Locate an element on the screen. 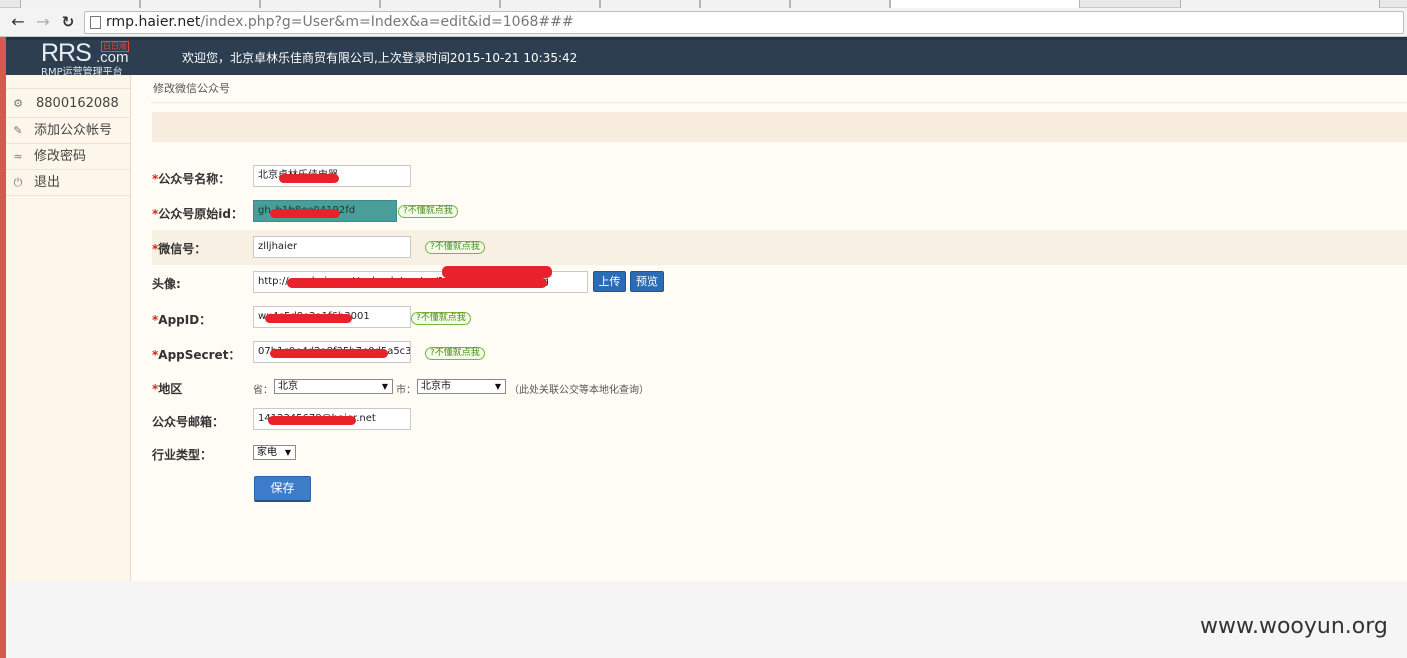 The width and height of the screenshot is (1407, 658). form-header-band is located at coordinates (779, 127).